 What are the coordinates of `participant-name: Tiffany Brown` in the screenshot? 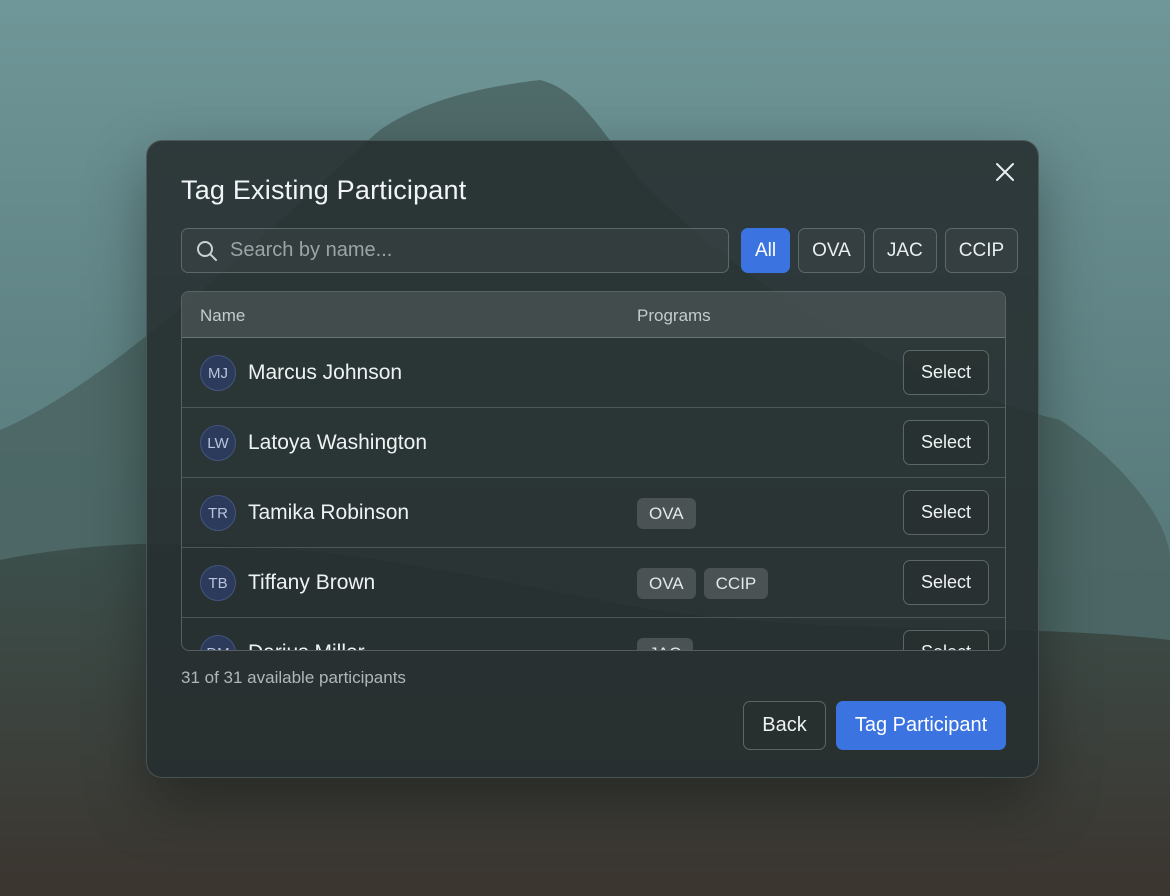 It's located at (312, 582).